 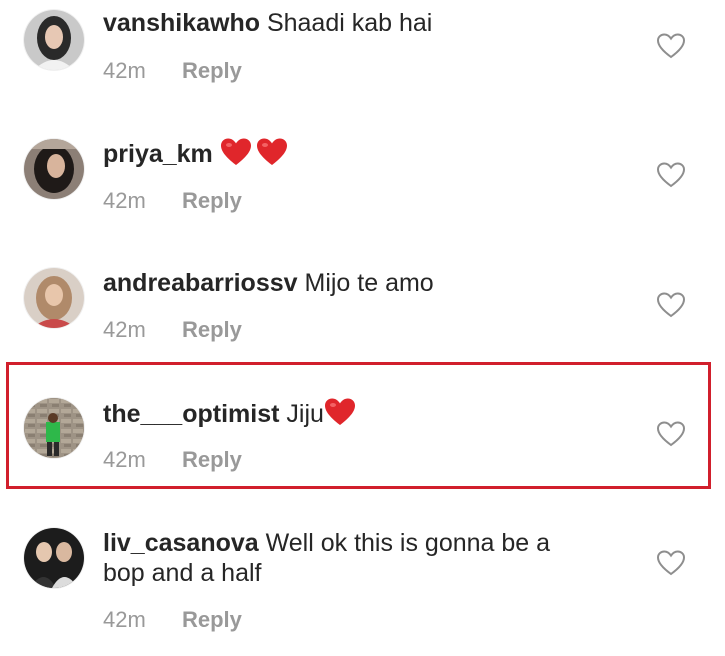 What do you see at coordinates (158, 154) in the screenshot?
I see `comment-username: priya_km` at bounding box center [158, 154].